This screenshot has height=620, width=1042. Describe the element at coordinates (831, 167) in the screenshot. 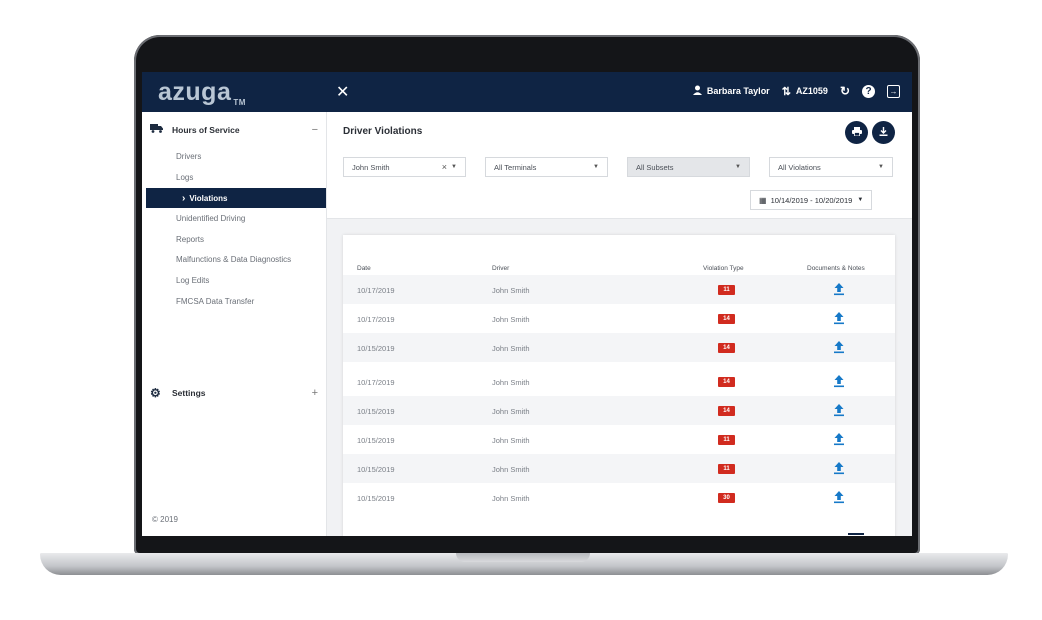

I see `violation-select: All Violations ▼` at that location.